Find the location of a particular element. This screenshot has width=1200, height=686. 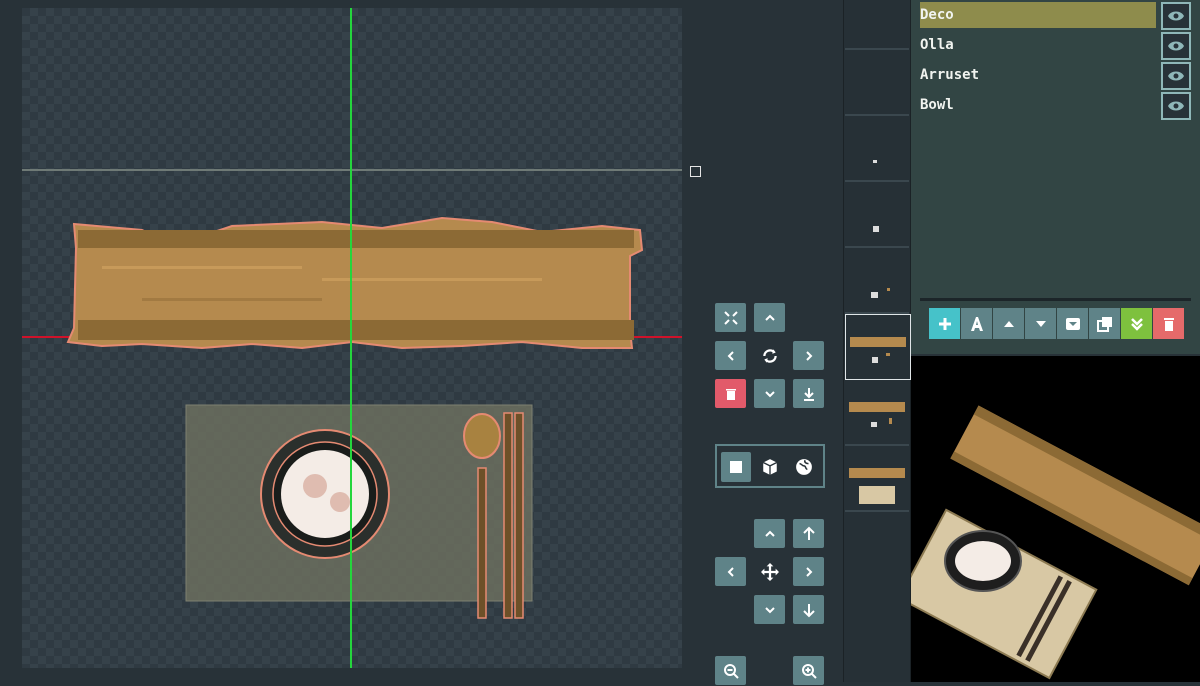

isometric-preview is located at coordinates (1048, 542).